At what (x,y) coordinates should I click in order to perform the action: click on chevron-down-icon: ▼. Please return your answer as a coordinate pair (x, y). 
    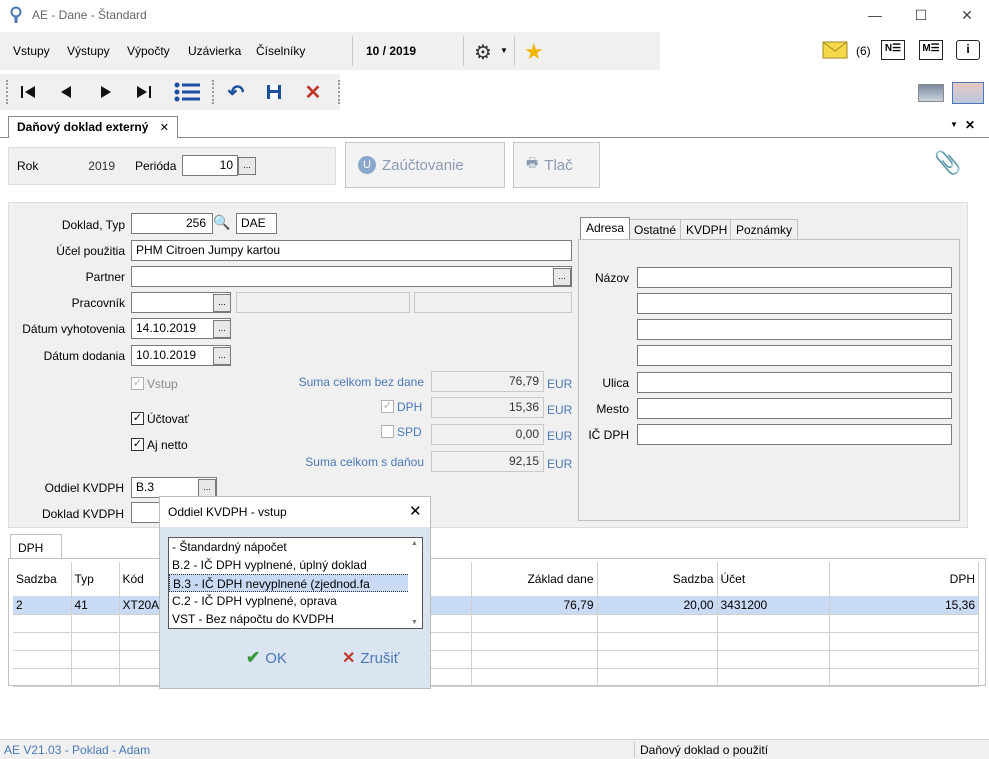
    Looking at the image, I should click on (504, 50).